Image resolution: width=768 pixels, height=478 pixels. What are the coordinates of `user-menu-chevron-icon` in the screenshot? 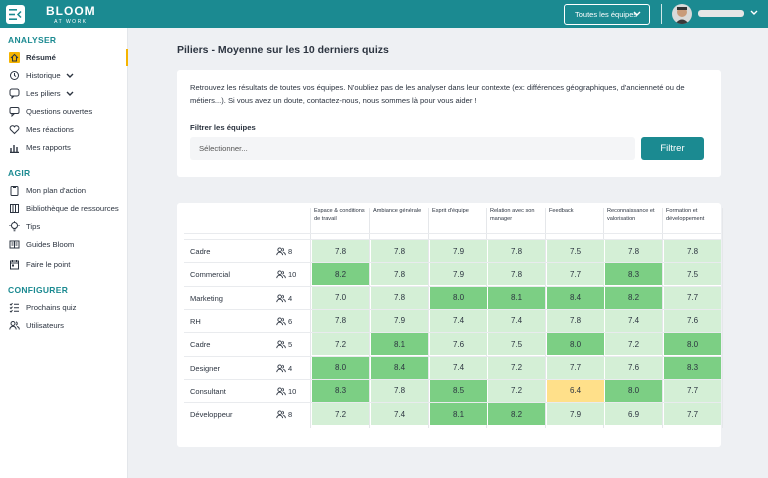 It's located at (754, 13).